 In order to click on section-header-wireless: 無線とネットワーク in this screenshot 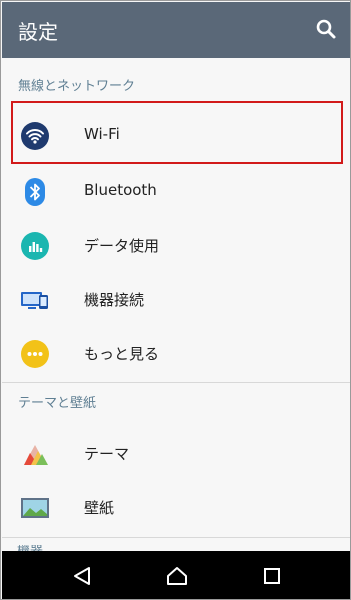, I will do `click(77, 86)`.